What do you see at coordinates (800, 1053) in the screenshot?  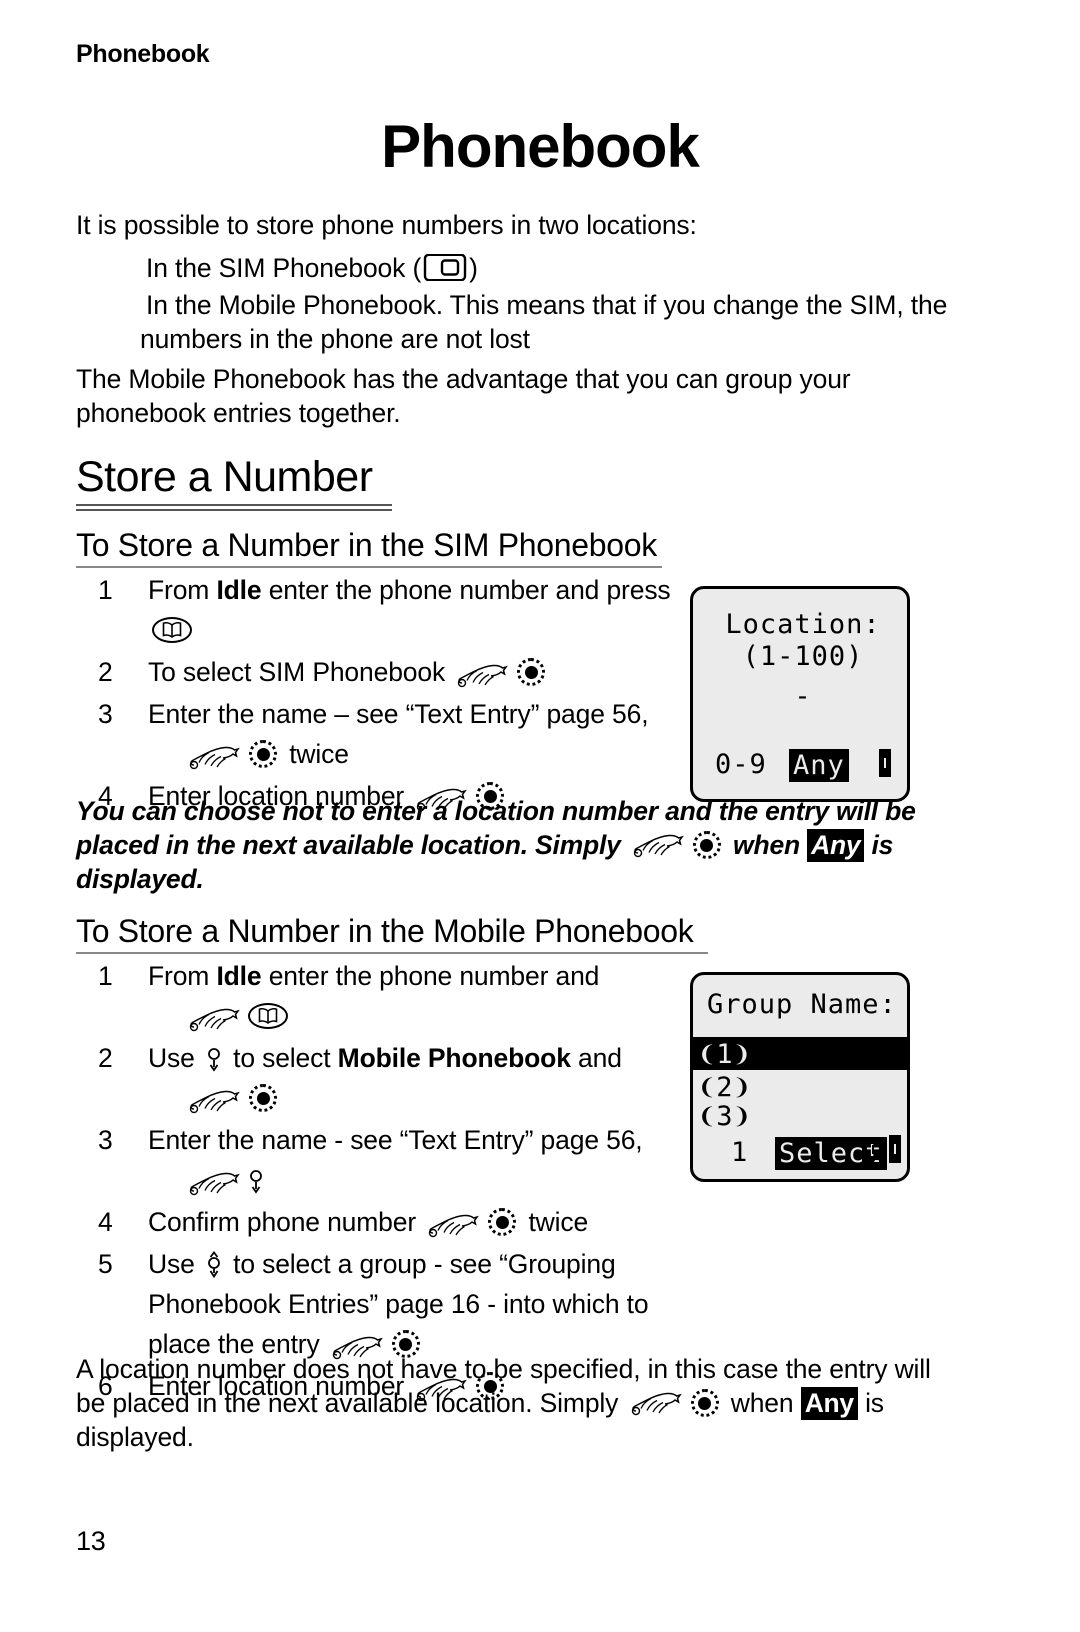 I see `lcd-group-selected-row: ❨1❩` at bounding box center [800, 1053].